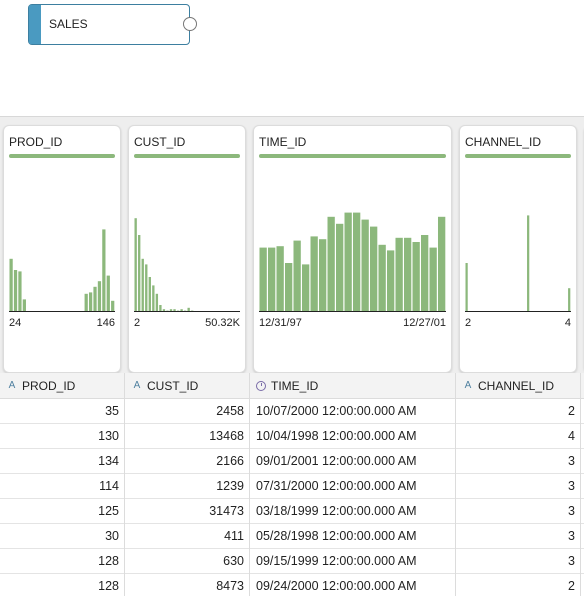 This screenshot has height=596, width=584. What do you see at coordinates (173, 385) in the screenshot?
I see `column-header-label: CUST_ID` at bounding box center [173, 385].